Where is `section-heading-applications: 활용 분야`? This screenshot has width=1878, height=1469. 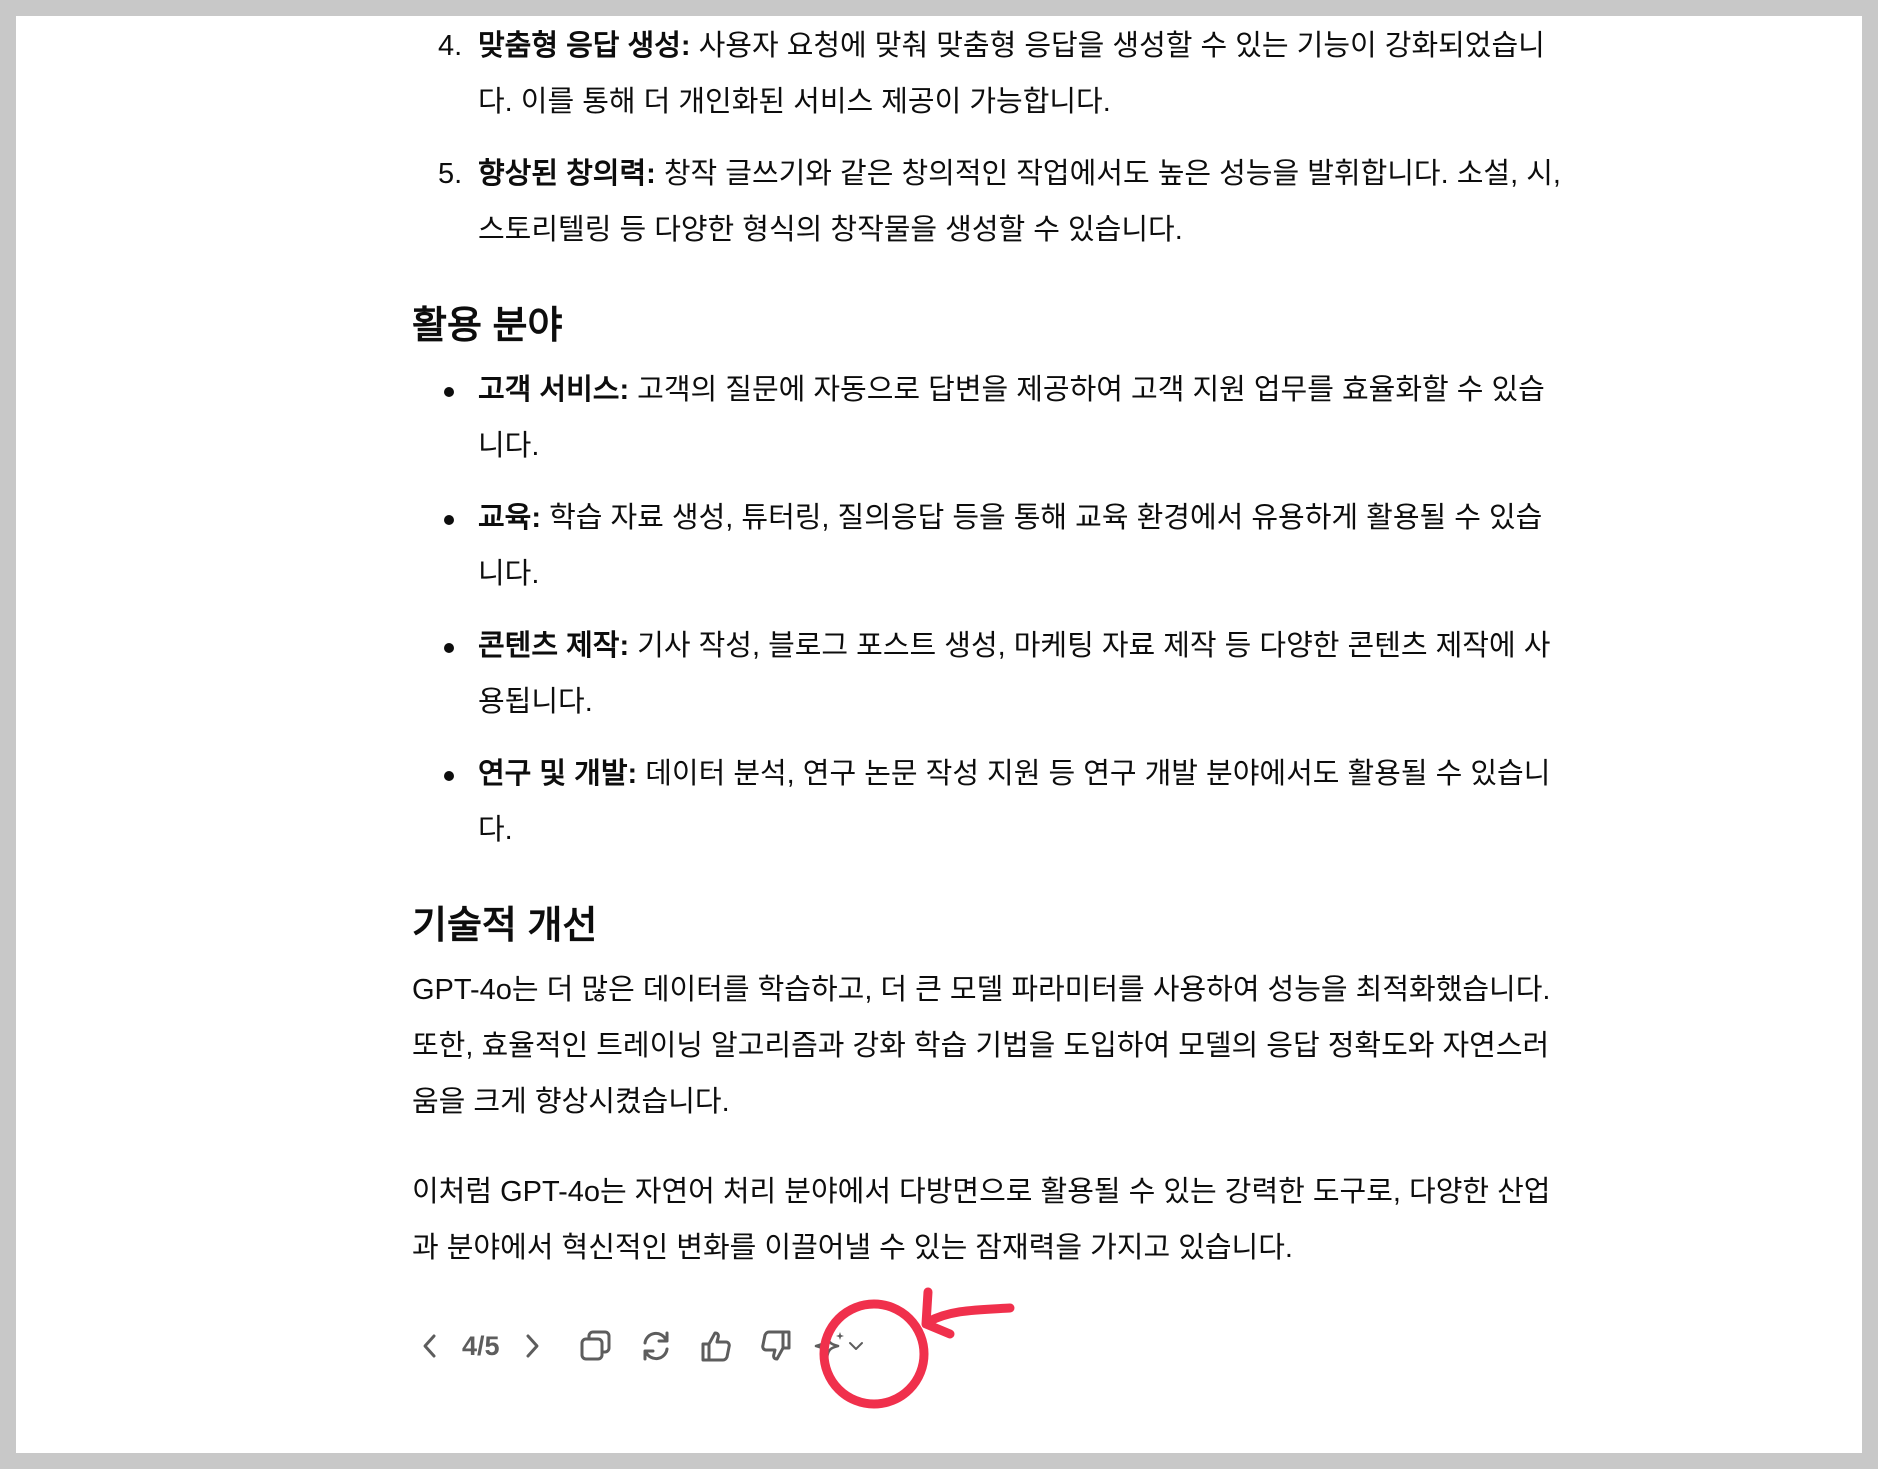 section-heading-applications: 활용 분야 is located at coordinates (487, 326).